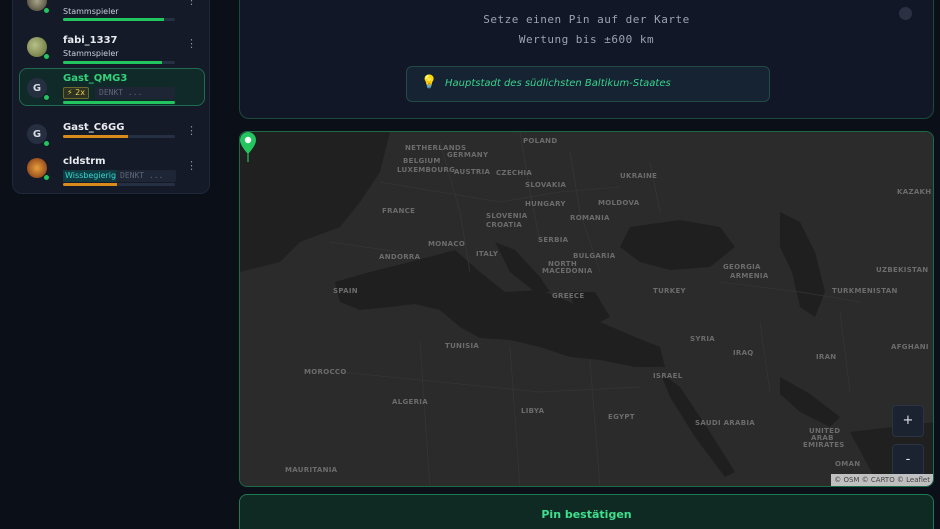 This screenshot has height=529, width=940. What do you see at coordinates (546, 185) in the screenshot?
I see `map-label: SLOVAKIA` at bounding box center [546, 185].